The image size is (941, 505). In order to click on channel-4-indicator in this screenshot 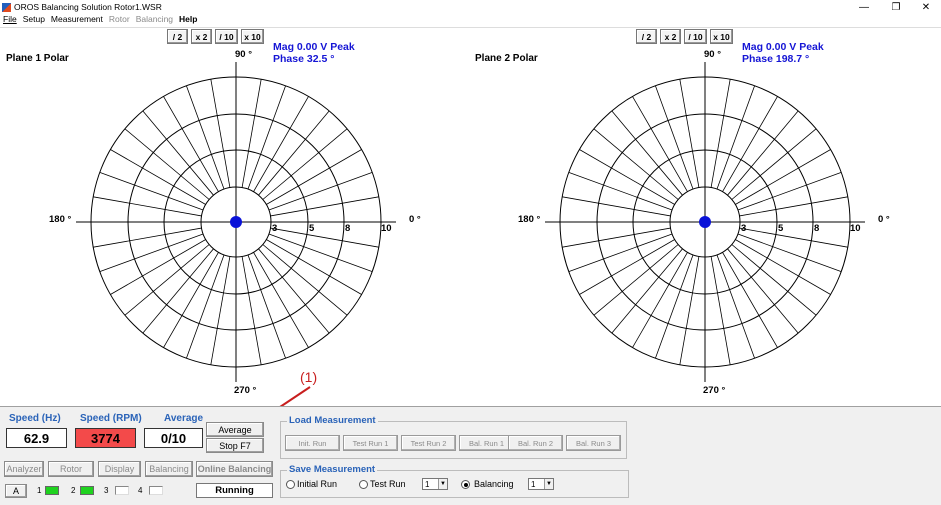, I will do `click(156, 490)`.